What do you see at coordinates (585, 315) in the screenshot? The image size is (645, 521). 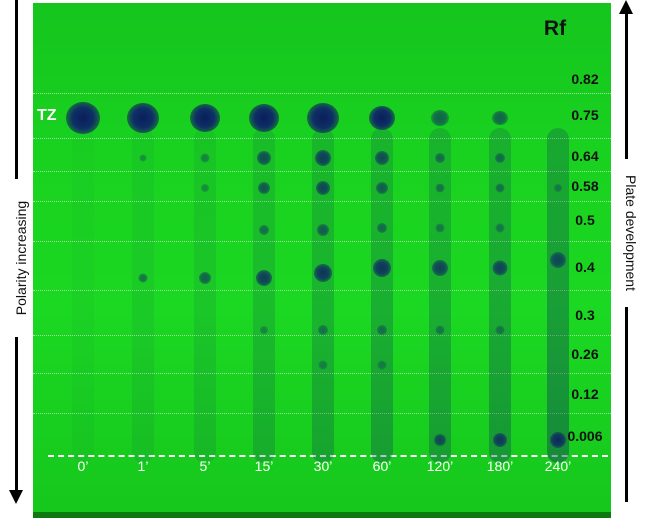 I see `rf-value-label: 0.3` at bounding box center [585, 315].